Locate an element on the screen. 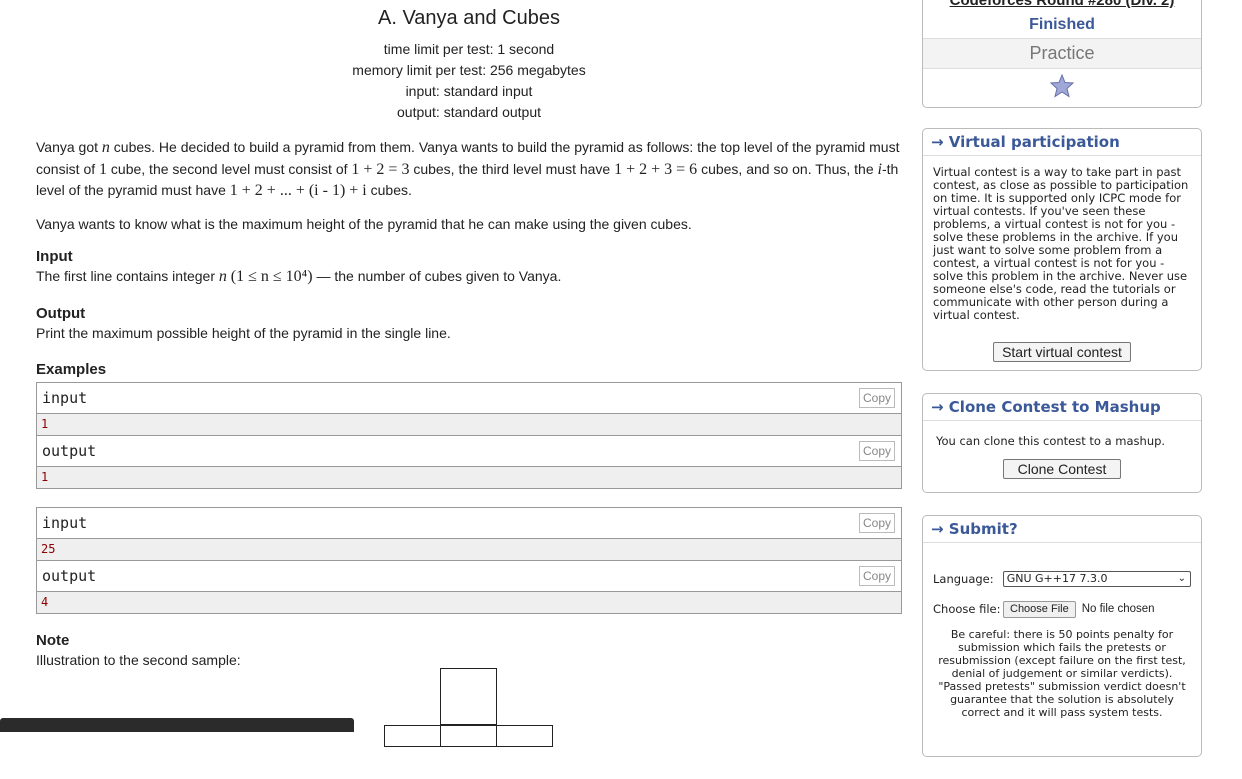 Image resolution: width=1242 pixels, height=779 pixels. math-constraint: (1 ≤ n ≤ 10⁴) is located at coordinates (271, 276).